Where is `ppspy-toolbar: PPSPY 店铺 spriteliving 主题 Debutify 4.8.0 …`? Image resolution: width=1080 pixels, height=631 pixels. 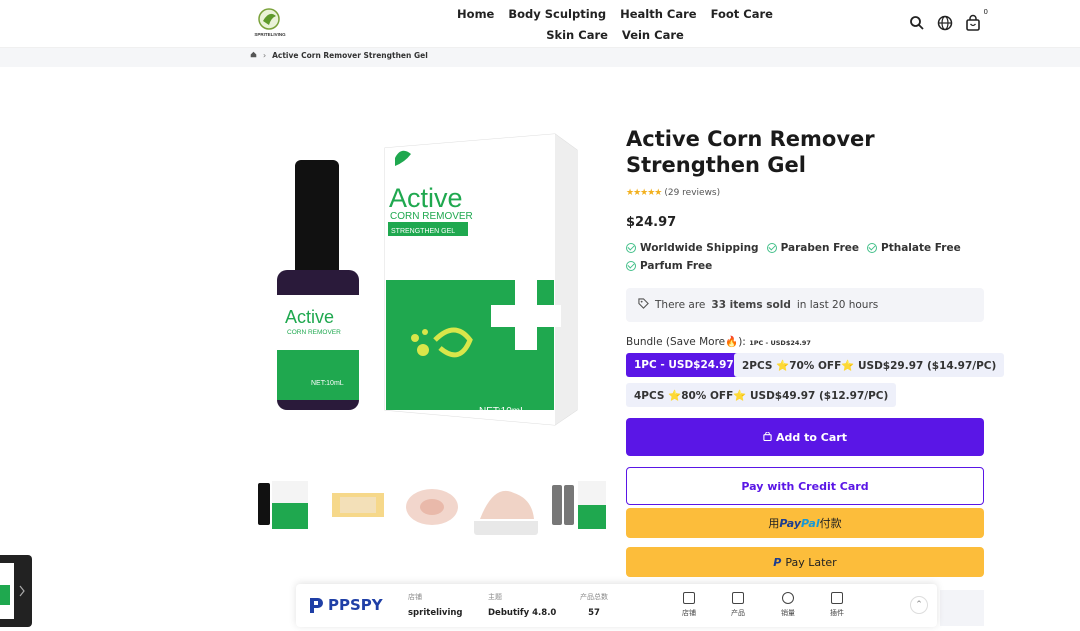 ppspy-toolbar: PPSPY 店铺 spriteliving 主题 Debutify 4.8.0 … is located at coordinates (616, 605).